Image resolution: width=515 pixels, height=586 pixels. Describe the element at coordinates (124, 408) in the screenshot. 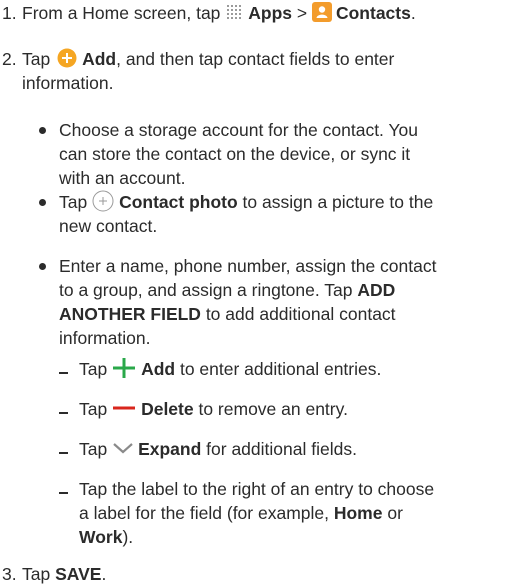

I see `minus-icon` at that location.